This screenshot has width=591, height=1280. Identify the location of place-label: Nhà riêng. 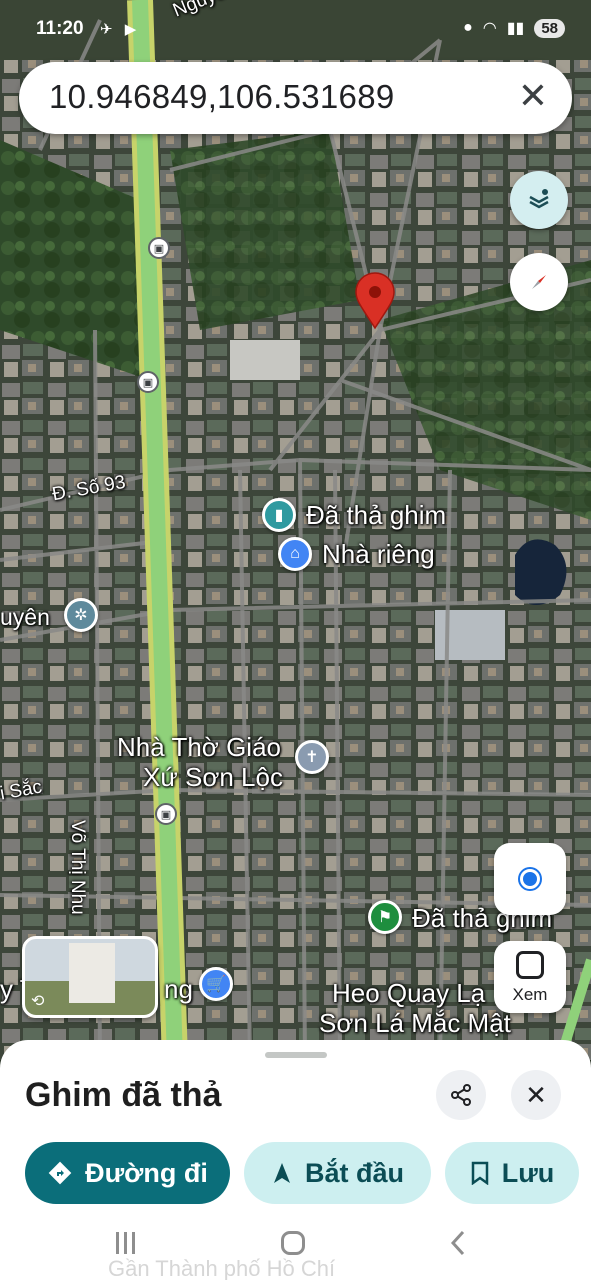
(378, 554).